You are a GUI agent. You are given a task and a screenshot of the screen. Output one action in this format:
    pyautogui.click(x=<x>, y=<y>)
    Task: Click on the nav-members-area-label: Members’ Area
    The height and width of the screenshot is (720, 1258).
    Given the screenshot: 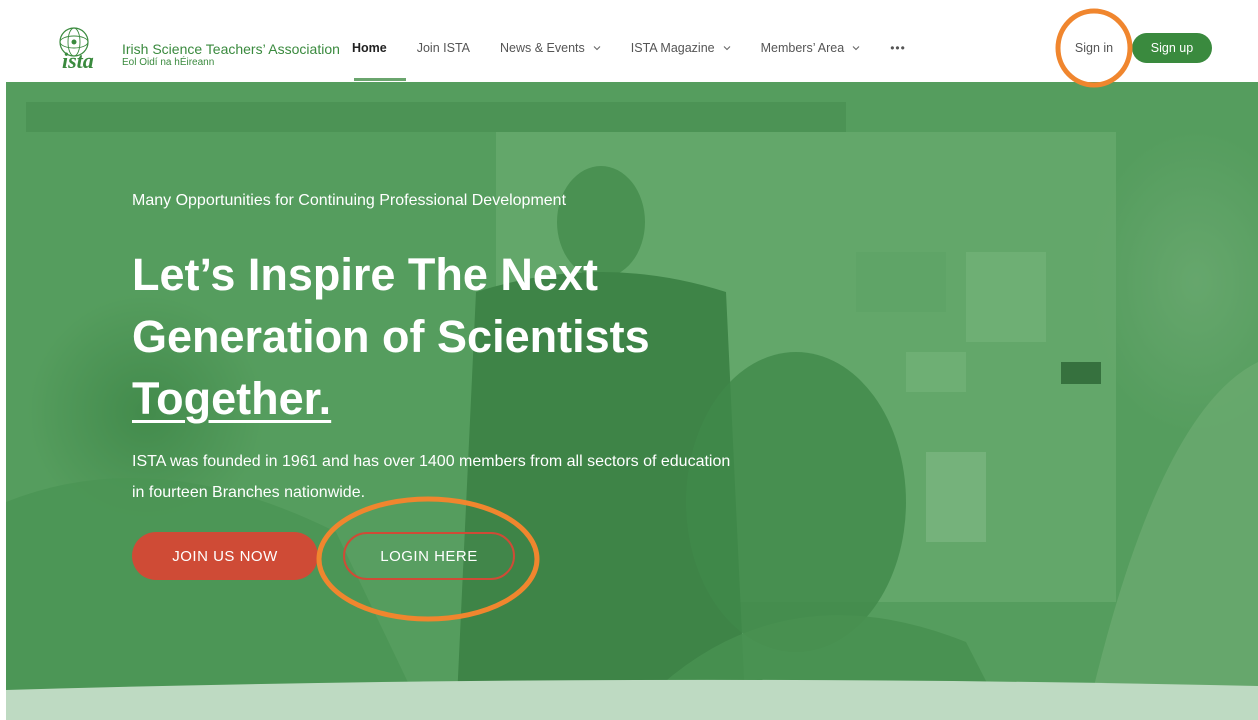 What is the action you would take?
    pyautogui.click(x=802, y=48)
    